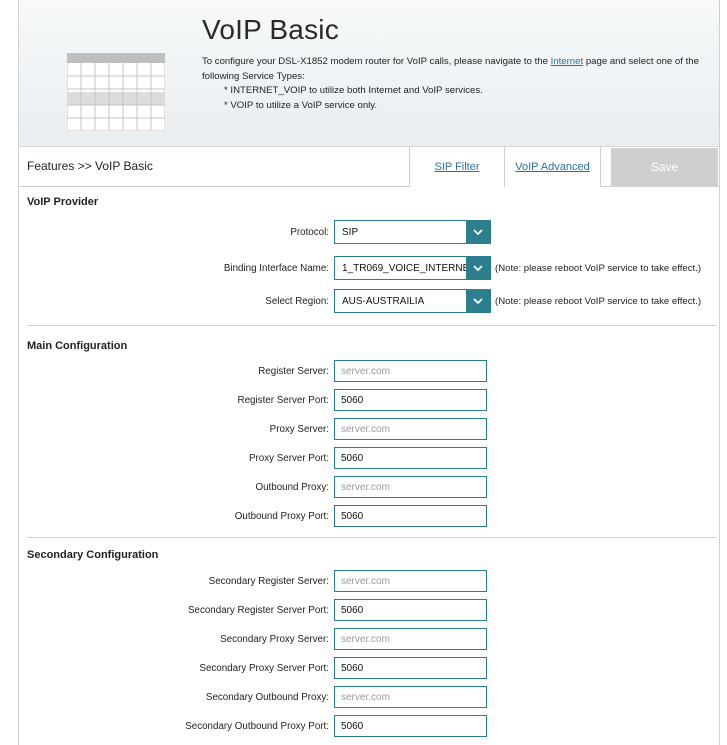  What do you see at coordinates (267, 697) in the screenshot?
I see `secondary-outbound-proxy-label: Secondary Outbound Proxy:` at bounding box center [267, 697].